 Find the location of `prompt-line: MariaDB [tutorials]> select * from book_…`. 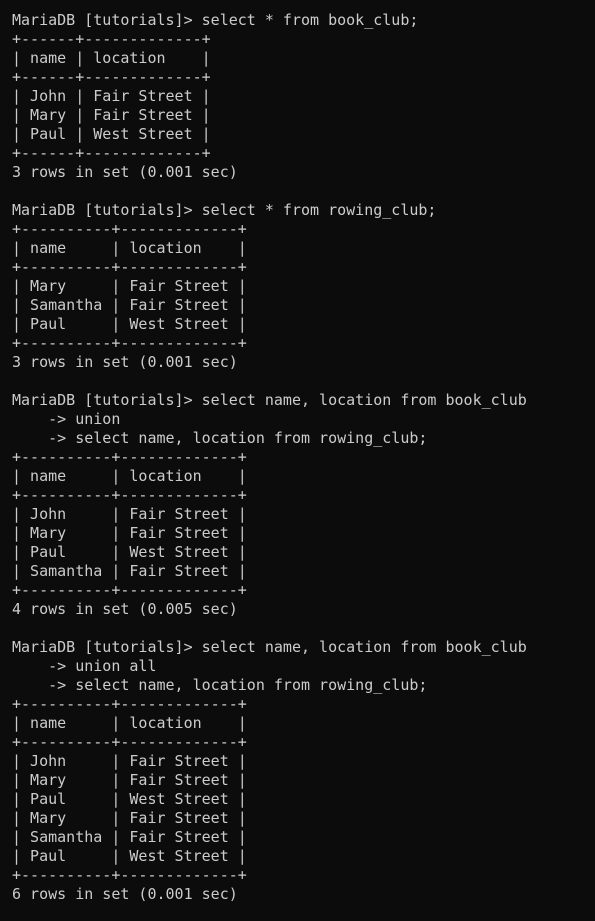

prompt-line: MariaDB [tutorials]> select * from book_… is located at coordinates (215, 20).